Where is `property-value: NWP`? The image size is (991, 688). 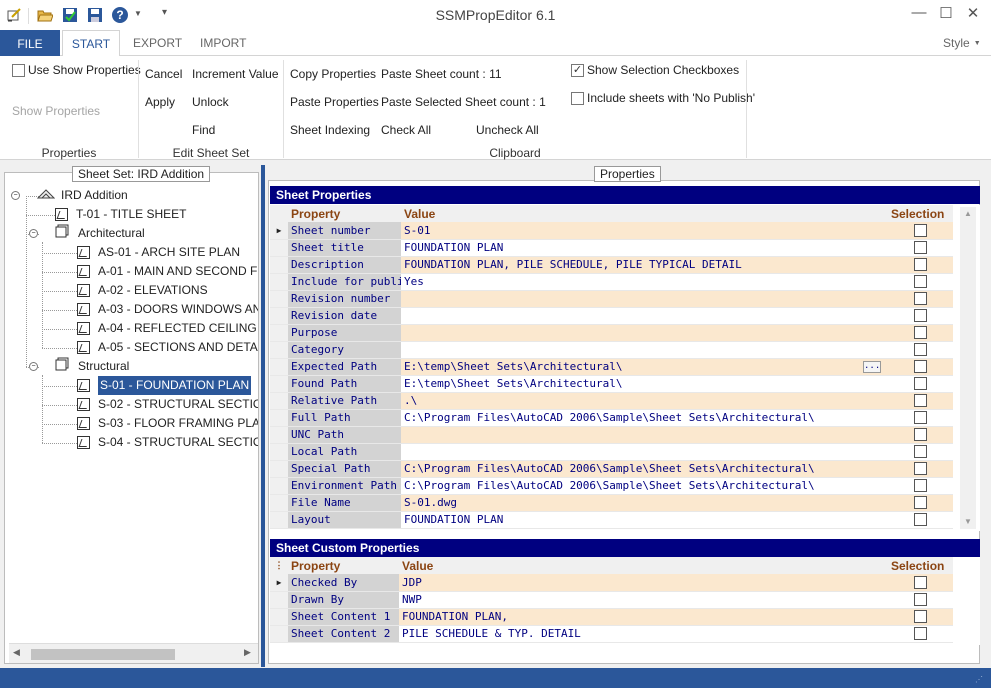 property-value: NWP is located at coordinates (643, 600).